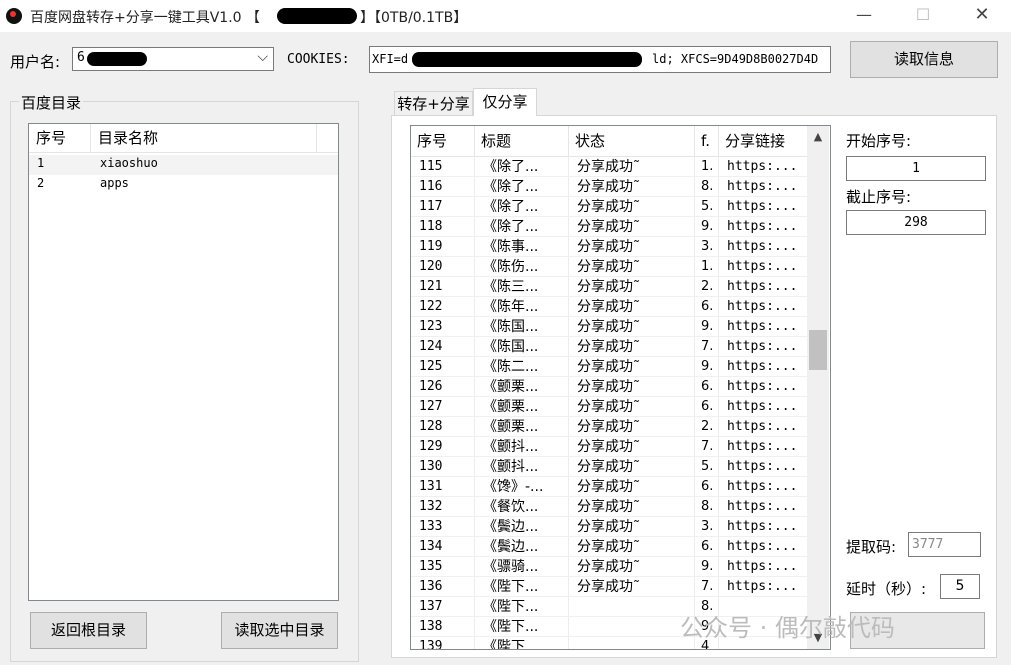  Describe the element at coordinates (944, 544) in the screenshot. I see `extract-code-input: 3777` at that location.